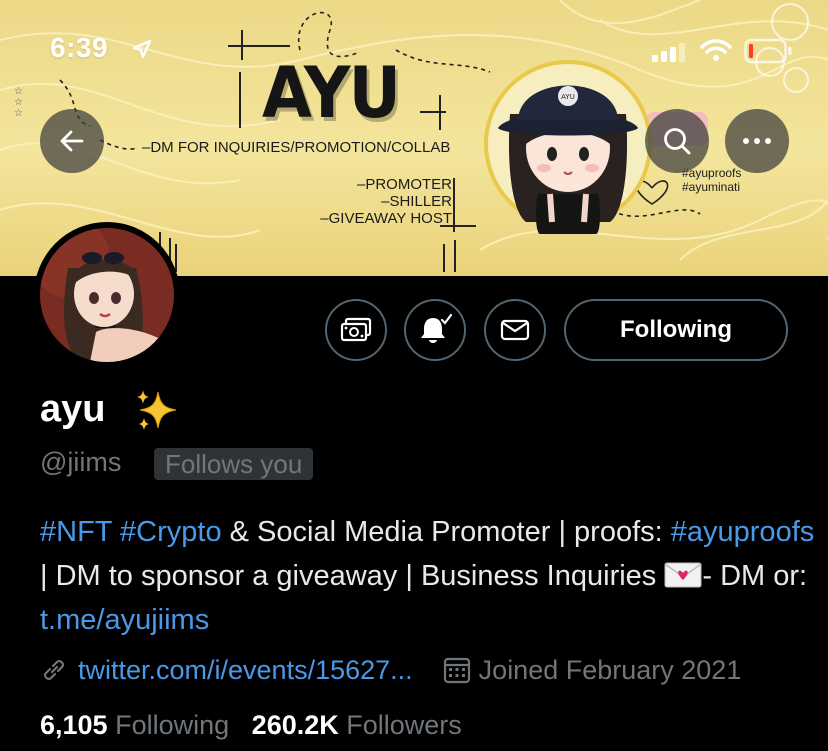 The image size is (828, 751). I want to click on notification-bell-icon, so click(436, 328).